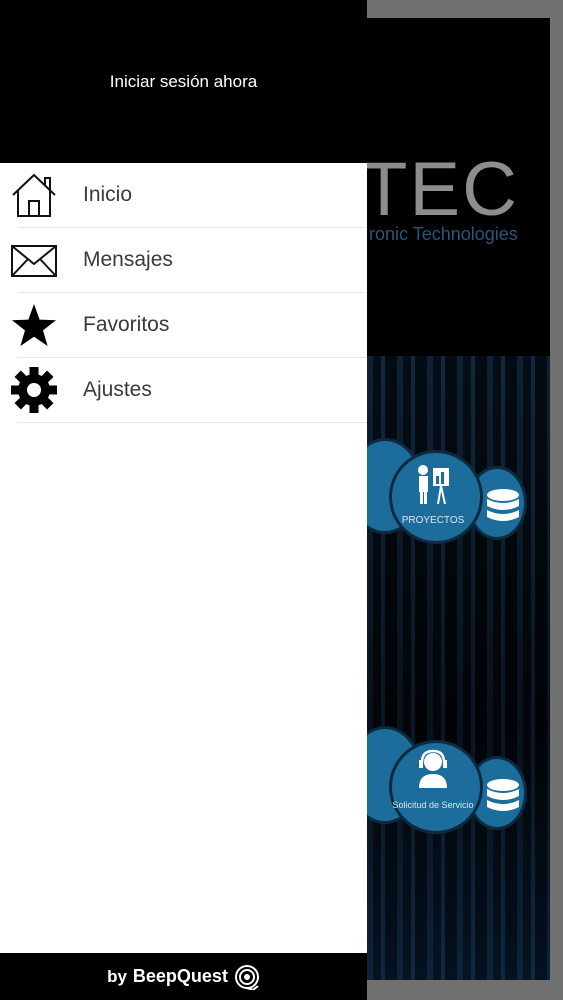  I want to click on drawer-header: Iniciar sesión ahora, so click(183, 81).